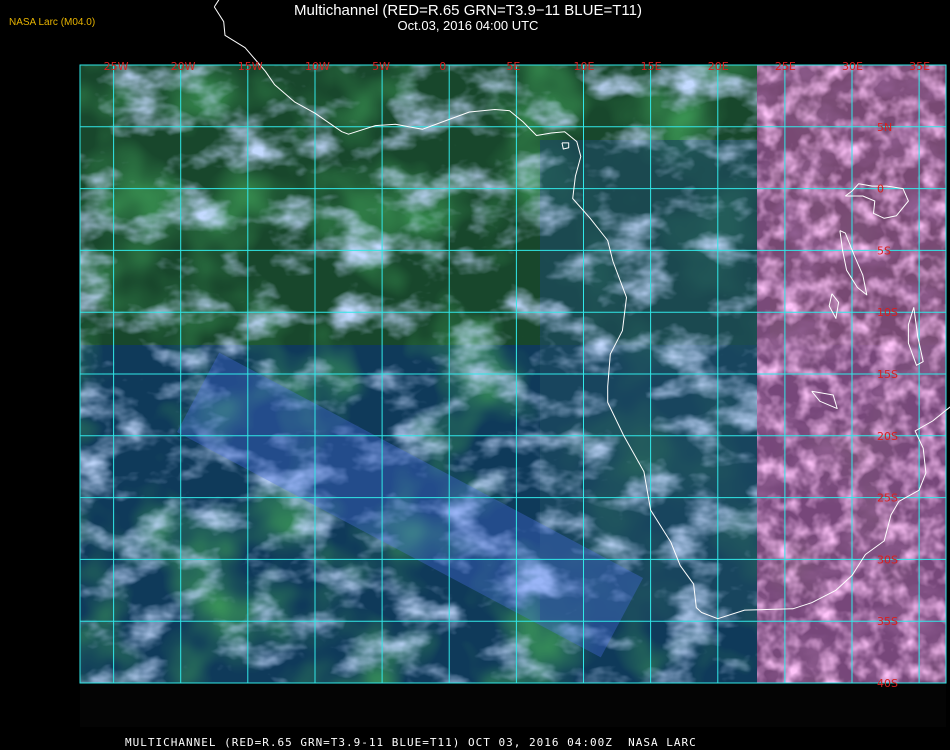 This screenshot has height=750, width=950. Describe the element at coordinates (884, 250) in the screenshot. I see `latitude-label: 5S` at that location.